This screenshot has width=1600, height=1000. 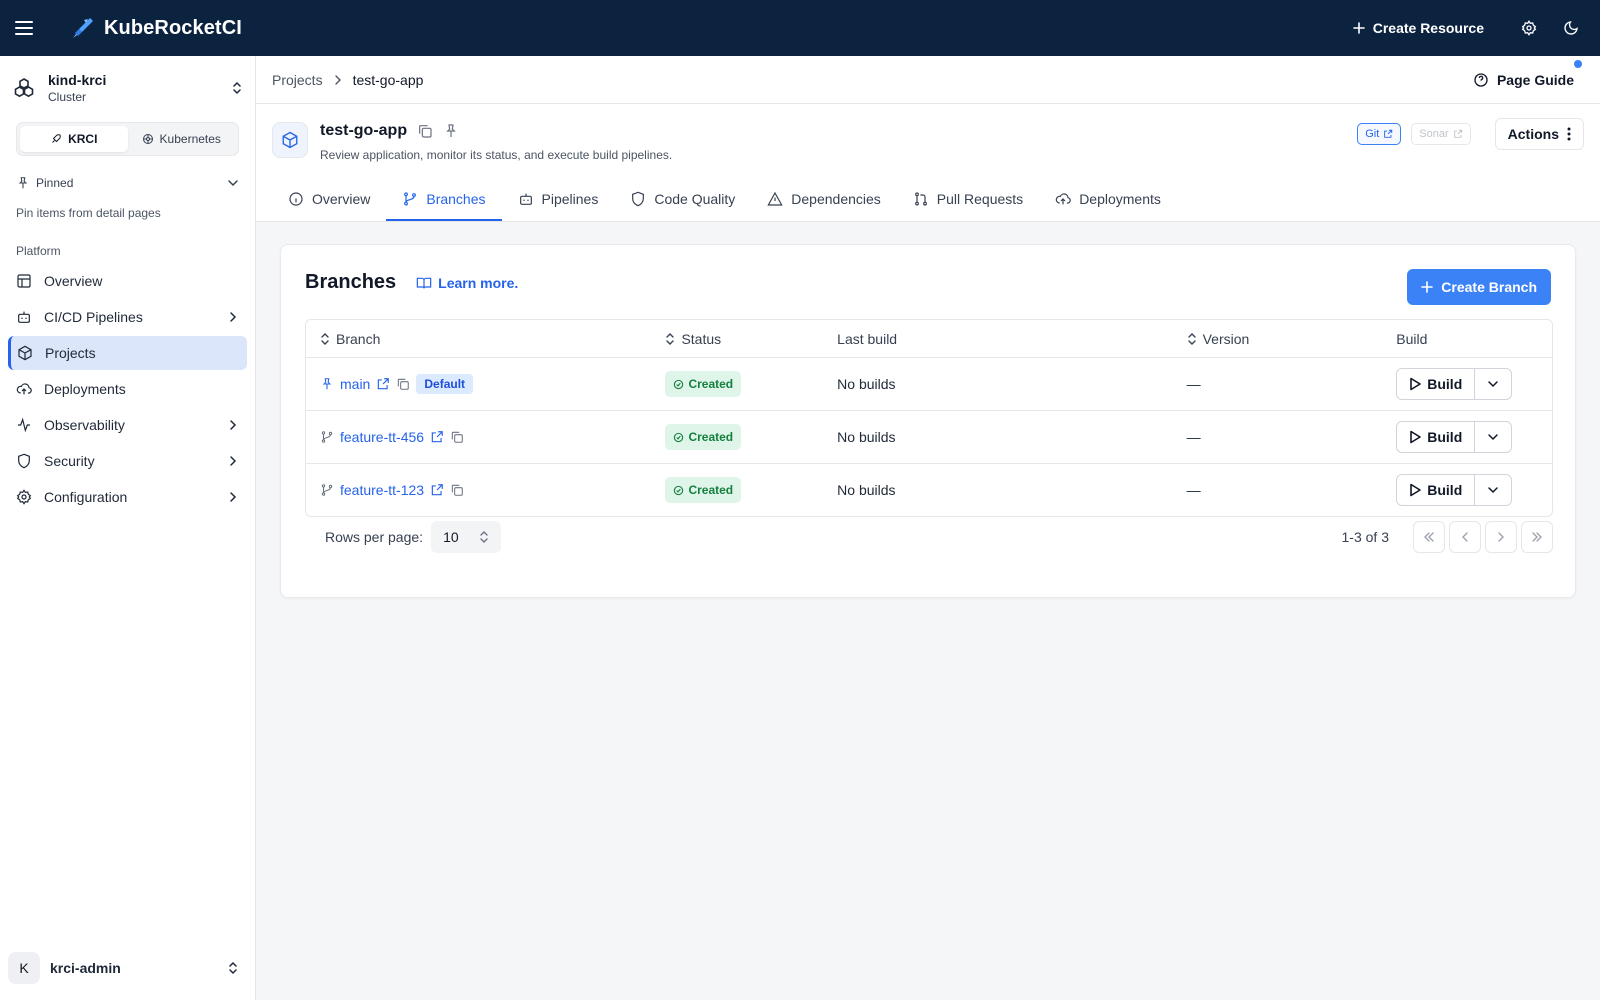 What do you see at coordinates (382, 490) in the screenshot?
I see `branch-name-link: feature-tt-123` at bounding box center [382, 490].